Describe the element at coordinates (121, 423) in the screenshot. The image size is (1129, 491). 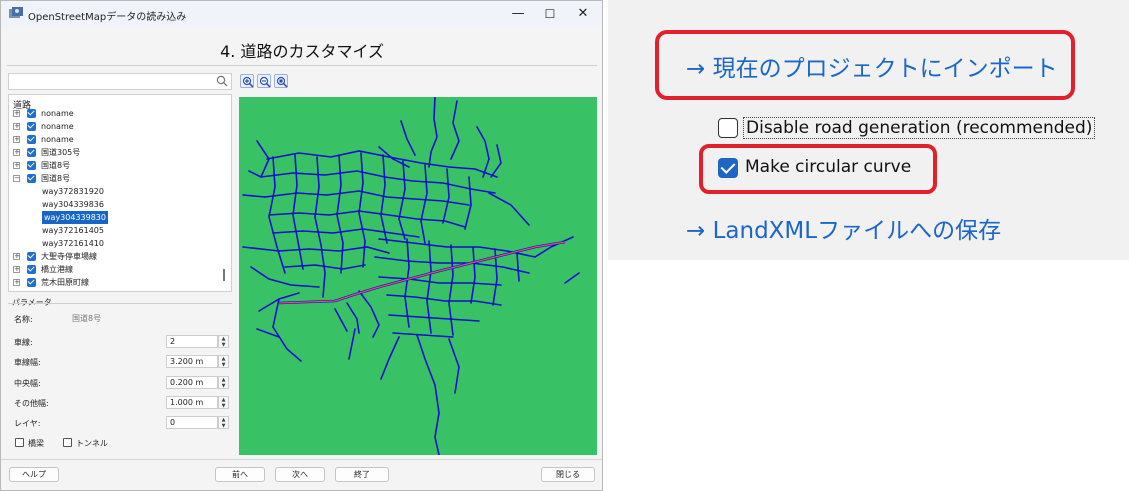
I see `param-layer-row: レイヤ: 0 ▲ ▼` at that location.